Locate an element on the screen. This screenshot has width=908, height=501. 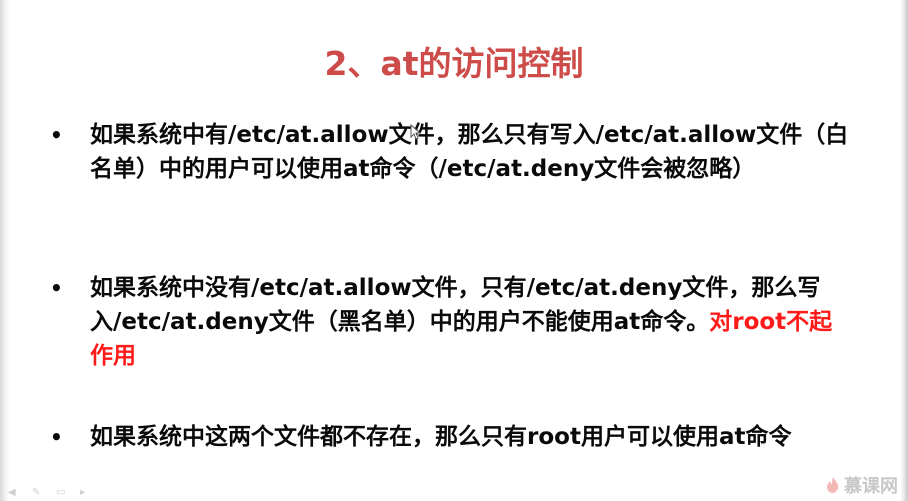
bullet-text-3: 如果系统中这两个文件都不存在，那么只有root用户可以使用at命令 is located at coordinates (441, 437).